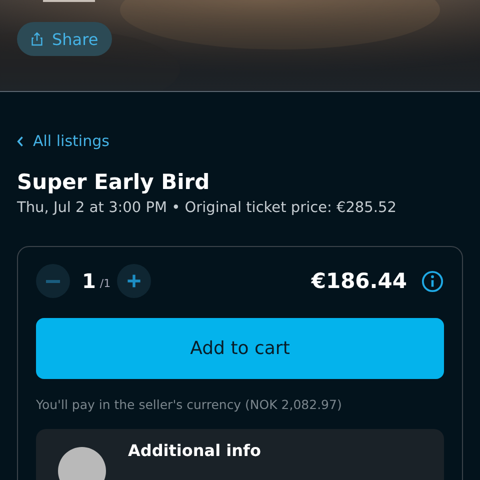 This screenshot has height=480, width=480. Describe the element at coordinates (114, 182) in the screenshot. I see `listing-title: Super Early Bird` at that location.